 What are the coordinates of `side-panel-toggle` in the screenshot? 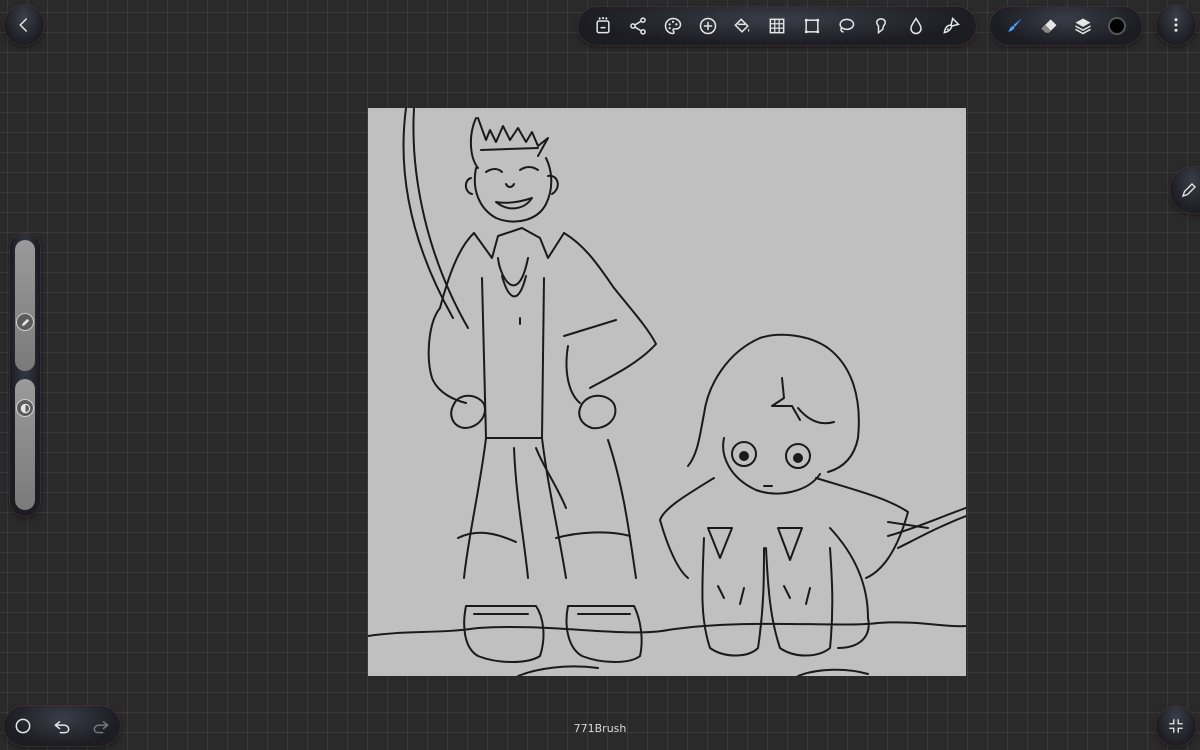 It's located at (1185, 190).